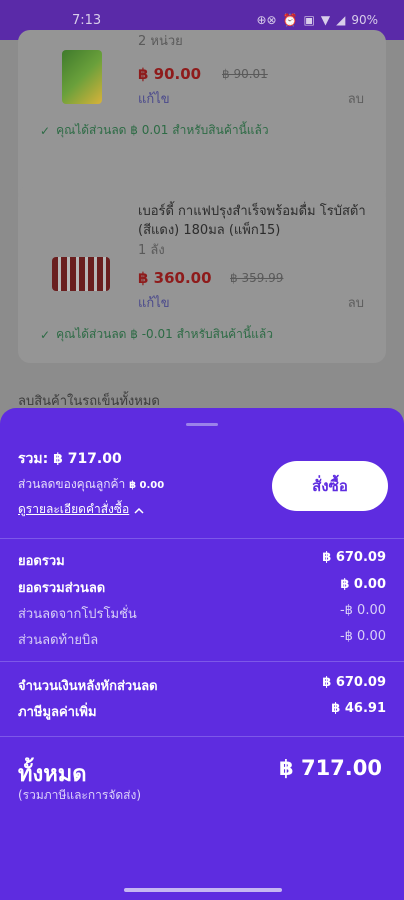 Image resolution: width=404 pixels, height=900 pixels. Describe the element at coordinates (290, 20) in the screenshot. I see `alarm-icon: ⏰` at that location.